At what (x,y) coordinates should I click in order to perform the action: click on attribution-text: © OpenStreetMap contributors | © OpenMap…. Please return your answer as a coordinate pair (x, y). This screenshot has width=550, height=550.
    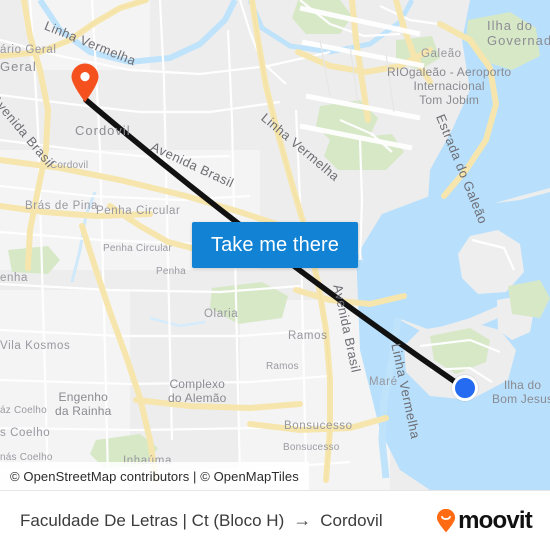
    Looking at the image, I should click on (154, 476).